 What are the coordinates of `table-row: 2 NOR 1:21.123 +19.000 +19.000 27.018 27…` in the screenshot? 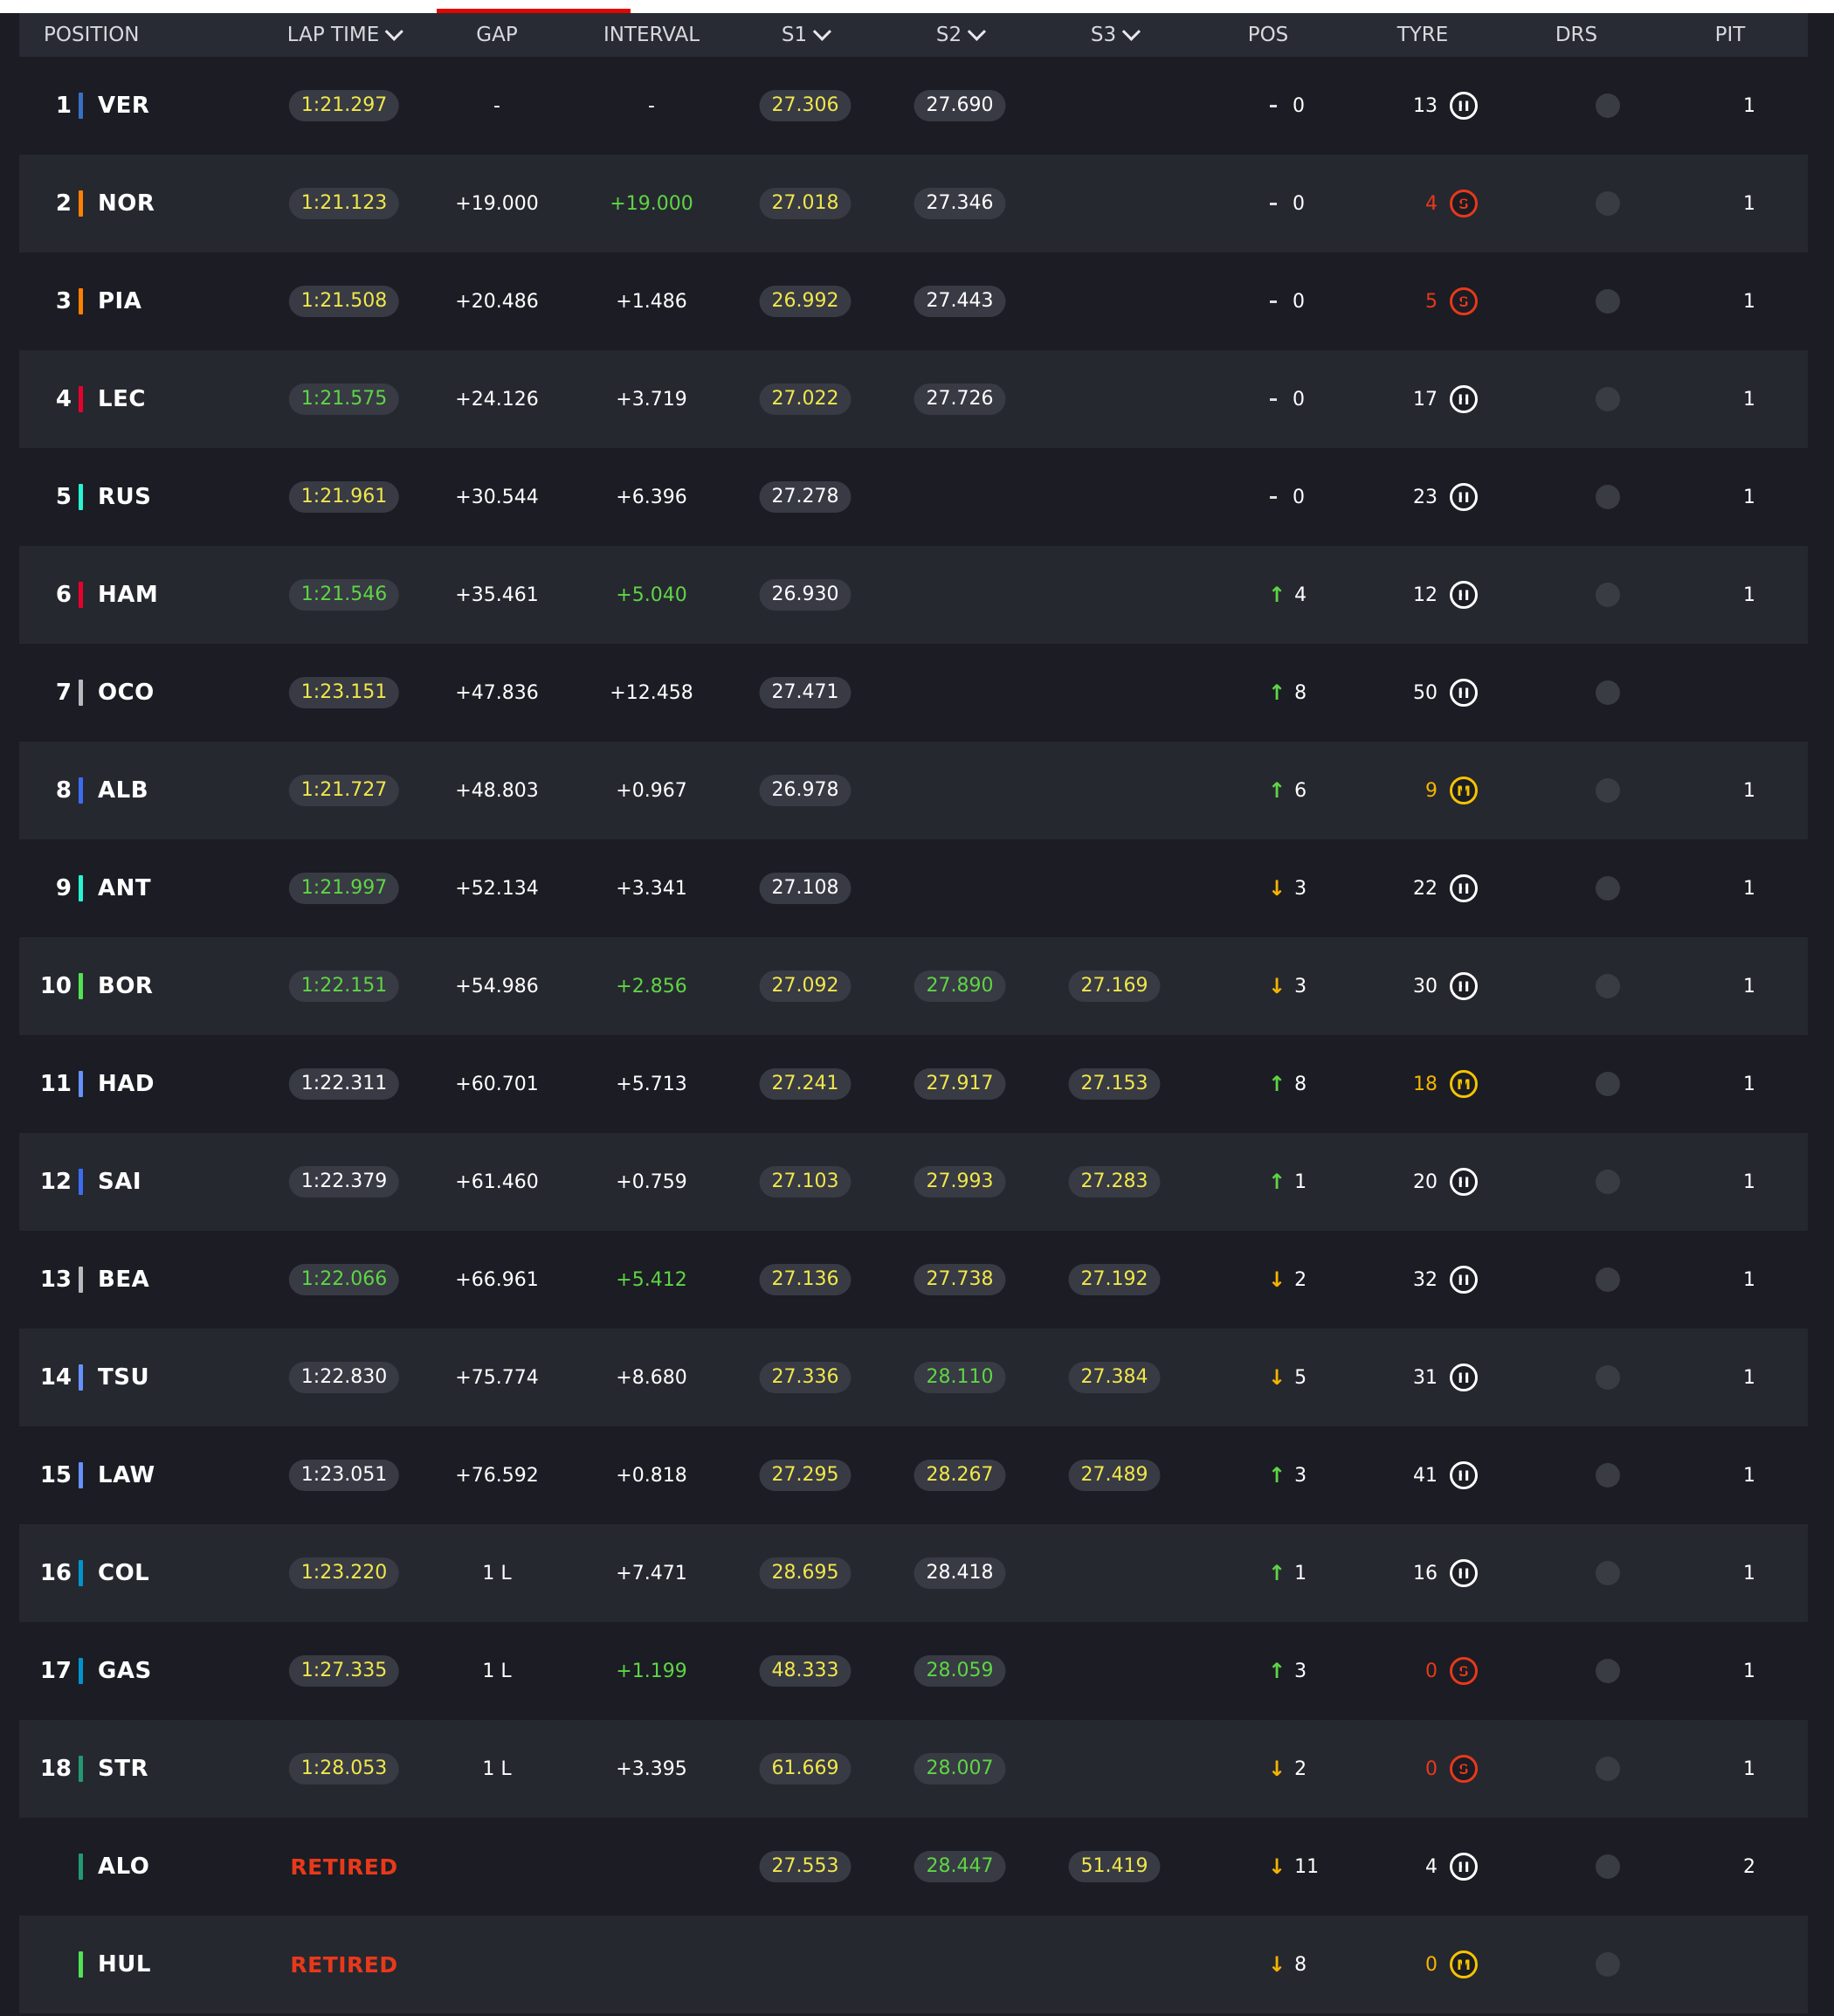 It's located at (913, 203).